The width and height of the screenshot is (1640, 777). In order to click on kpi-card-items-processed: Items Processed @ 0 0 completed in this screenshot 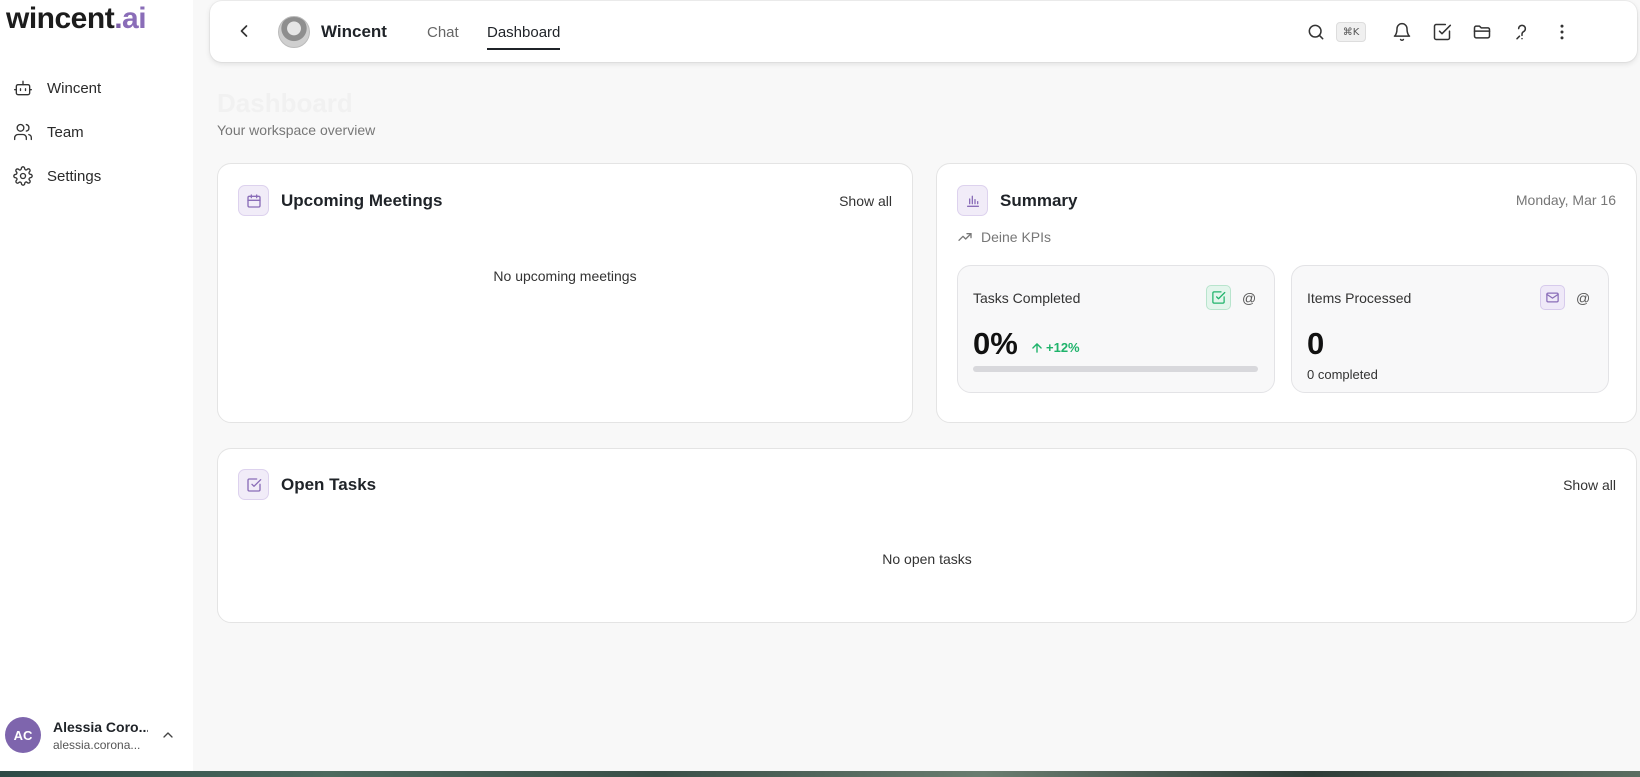, I will do `click(1450, 329)`.